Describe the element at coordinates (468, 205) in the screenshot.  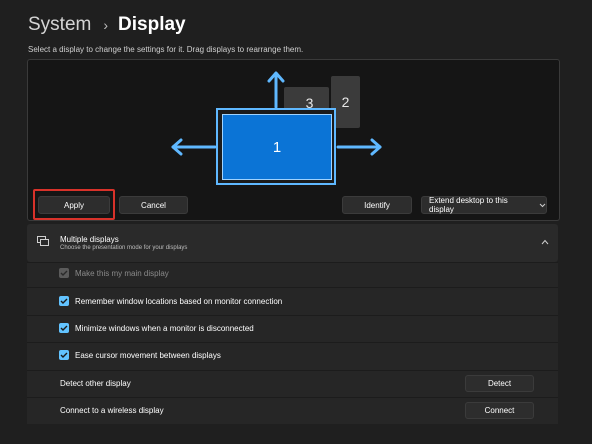
I see `extend-display-selected-value: Extend desktop to this display` at that location.